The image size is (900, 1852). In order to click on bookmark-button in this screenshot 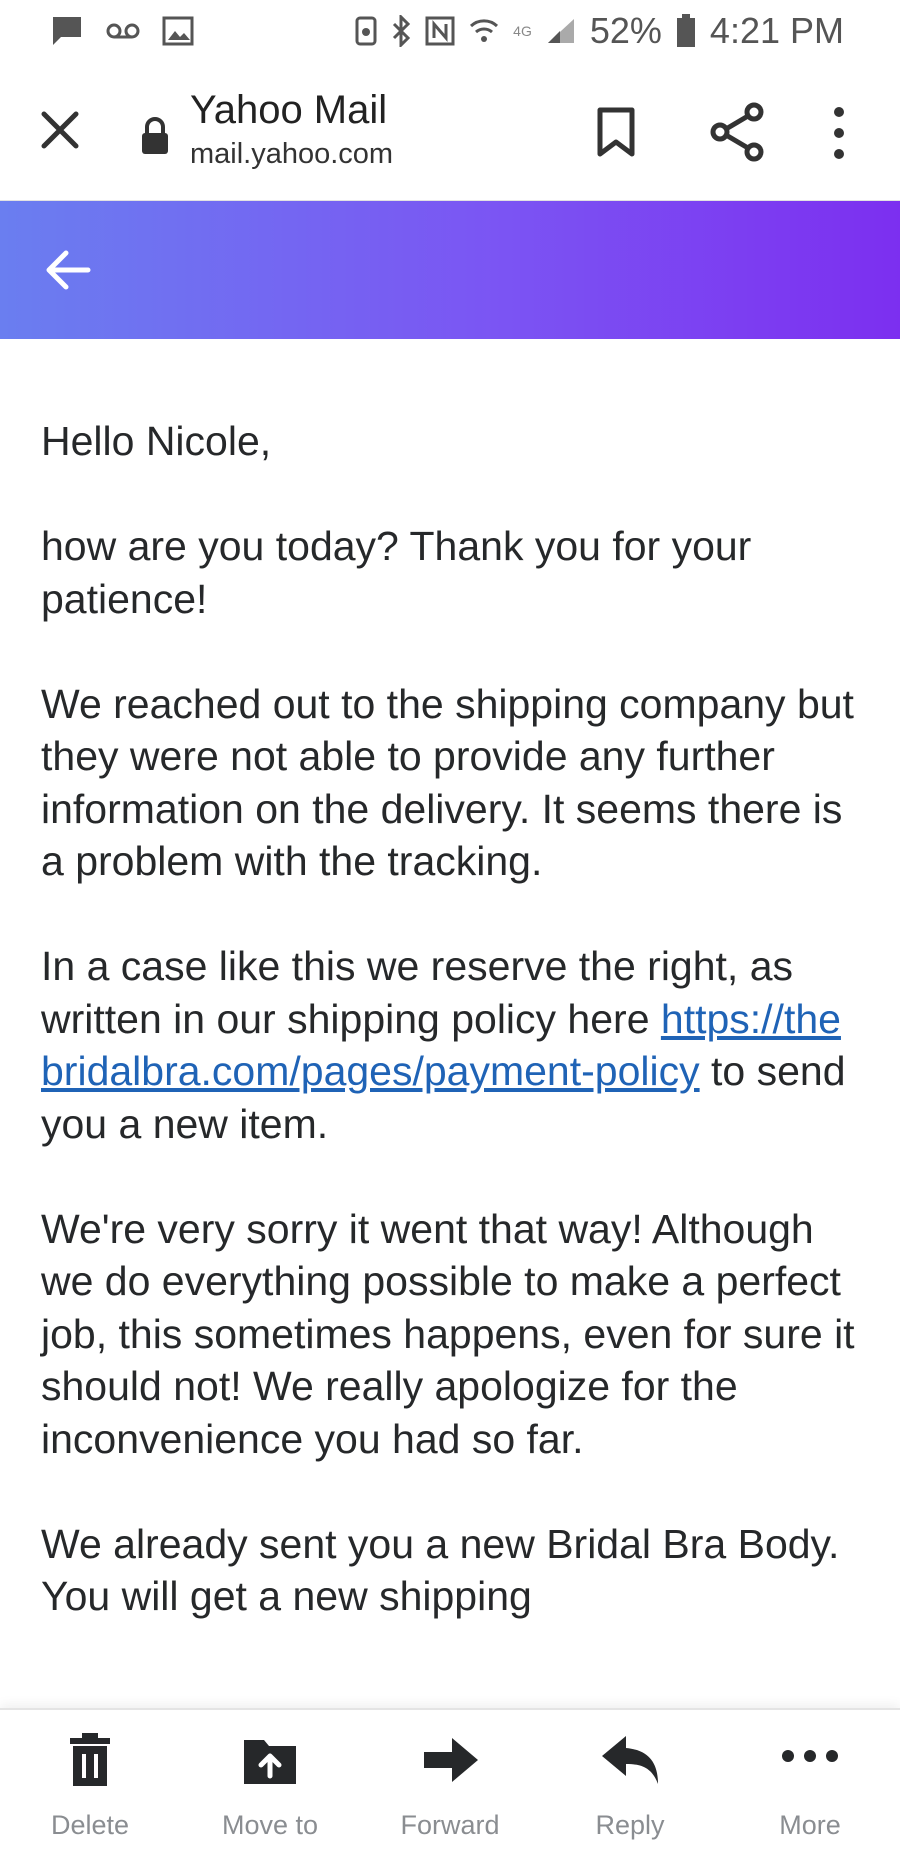, I will do `click(616, 132)`.